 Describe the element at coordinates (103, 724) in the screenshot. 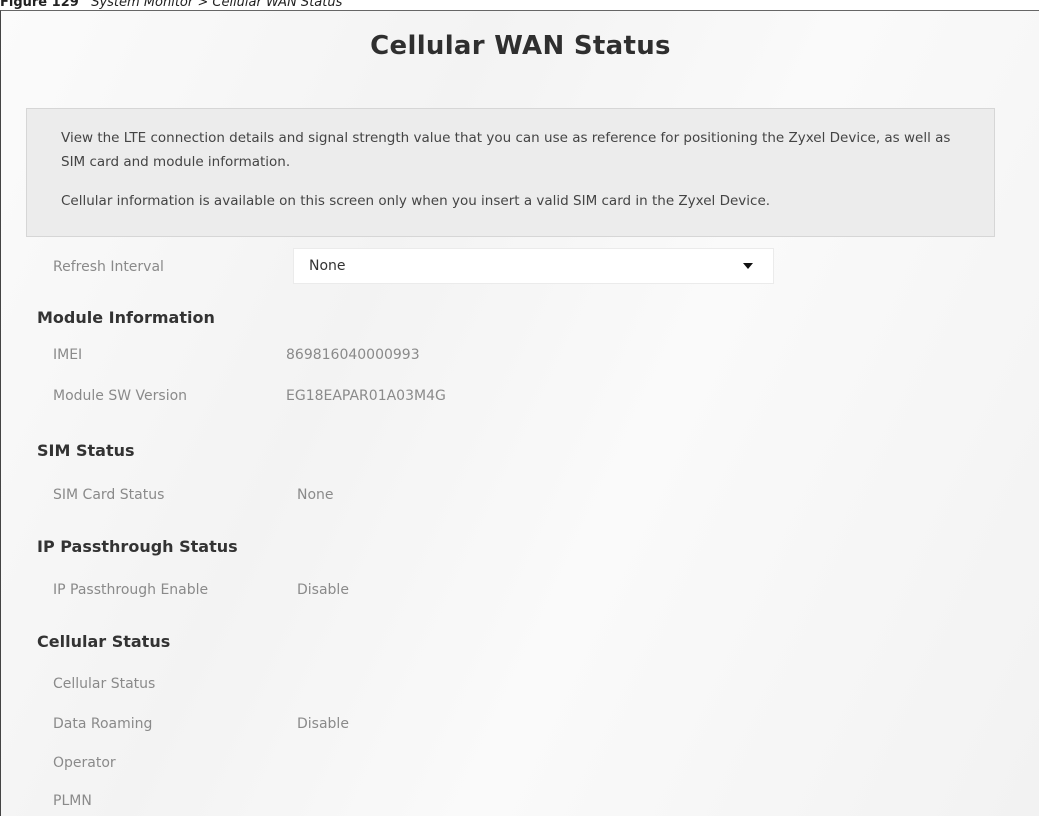

I see `data-roaming-label: Data Roaming` at that location.